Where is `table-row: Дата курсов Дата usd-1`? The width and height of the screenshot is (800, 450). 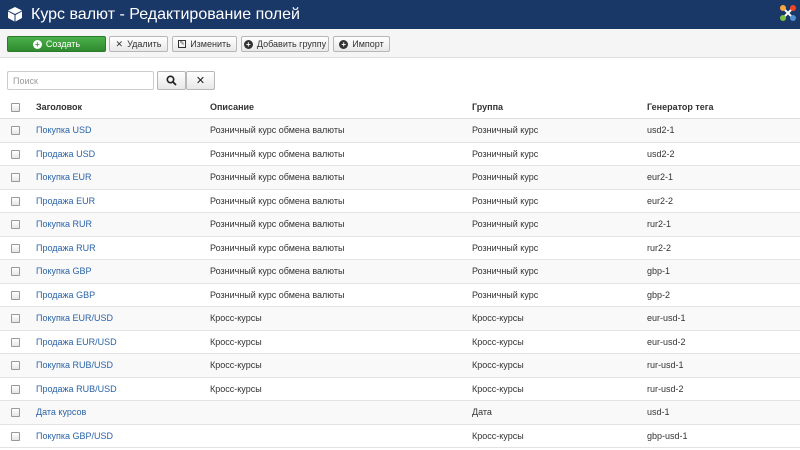 table-row: Дата курсов Дата usd-1 is located at coordinates (400, 413).